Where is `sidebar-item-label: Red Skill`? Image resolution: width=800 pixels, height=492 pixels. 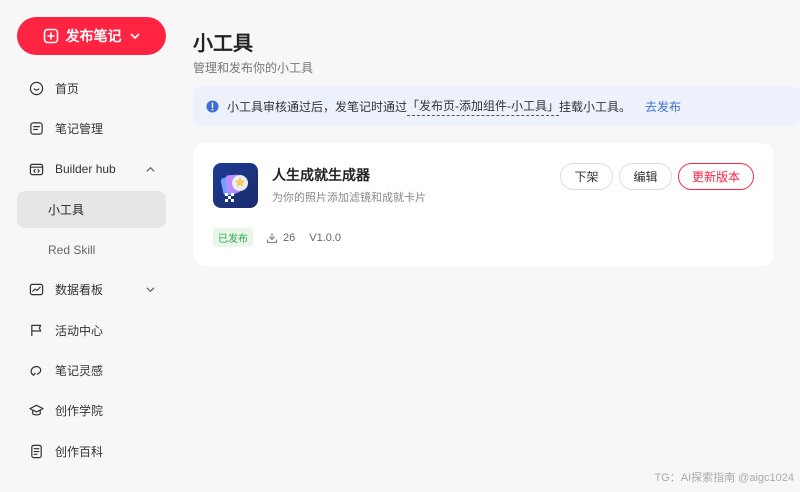
sidebar-item-label: Red Skill is located at coordinates (72, 249).